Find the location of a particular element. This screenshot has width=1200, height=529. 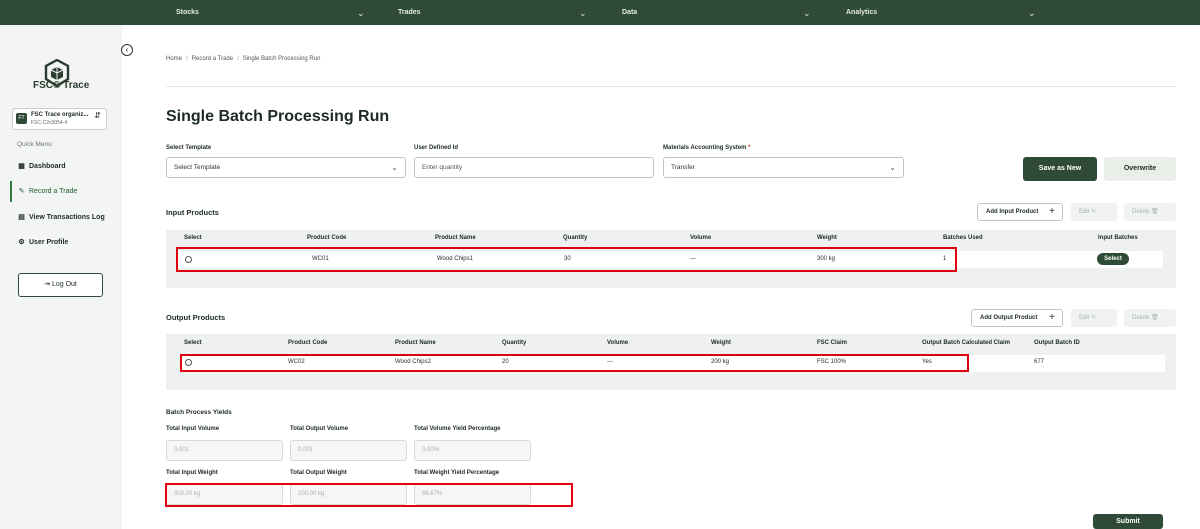

delete-input-button: Delete 🗑 is located at coordinates (1150, 212).